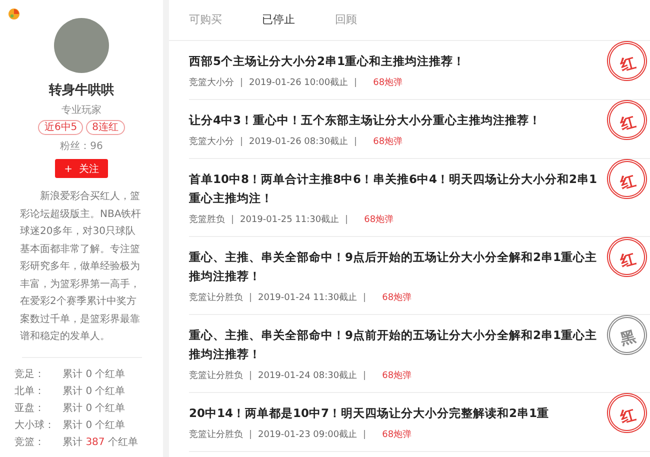 The image size is (650, 457). What do you see at coordinates (369, 413) in the screenshot?
I see `post-title: 20中14！两单都是10中7！明天四场让分大小分完整解读和2串1重` at bounding box center [369, 413].